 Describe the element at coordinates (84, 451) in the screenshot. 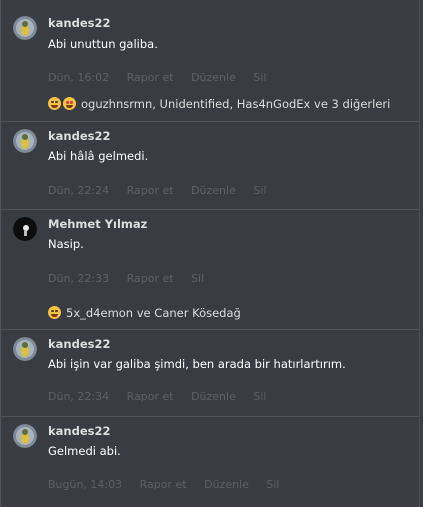

I see `message-text: Gelmedi abi.` at that location.